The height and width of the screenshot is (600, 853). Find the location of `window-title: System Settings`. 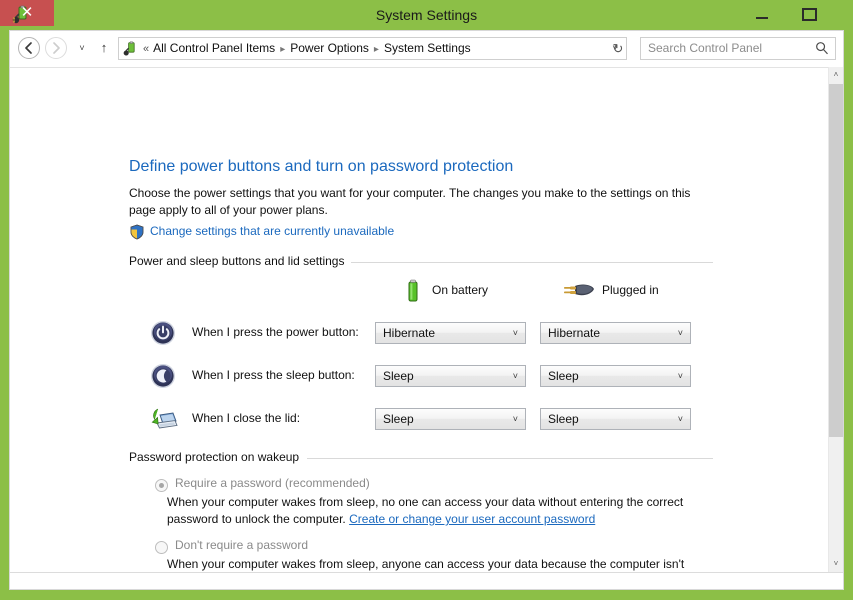

window-title: System Settings is located at coordinates (426, 15).